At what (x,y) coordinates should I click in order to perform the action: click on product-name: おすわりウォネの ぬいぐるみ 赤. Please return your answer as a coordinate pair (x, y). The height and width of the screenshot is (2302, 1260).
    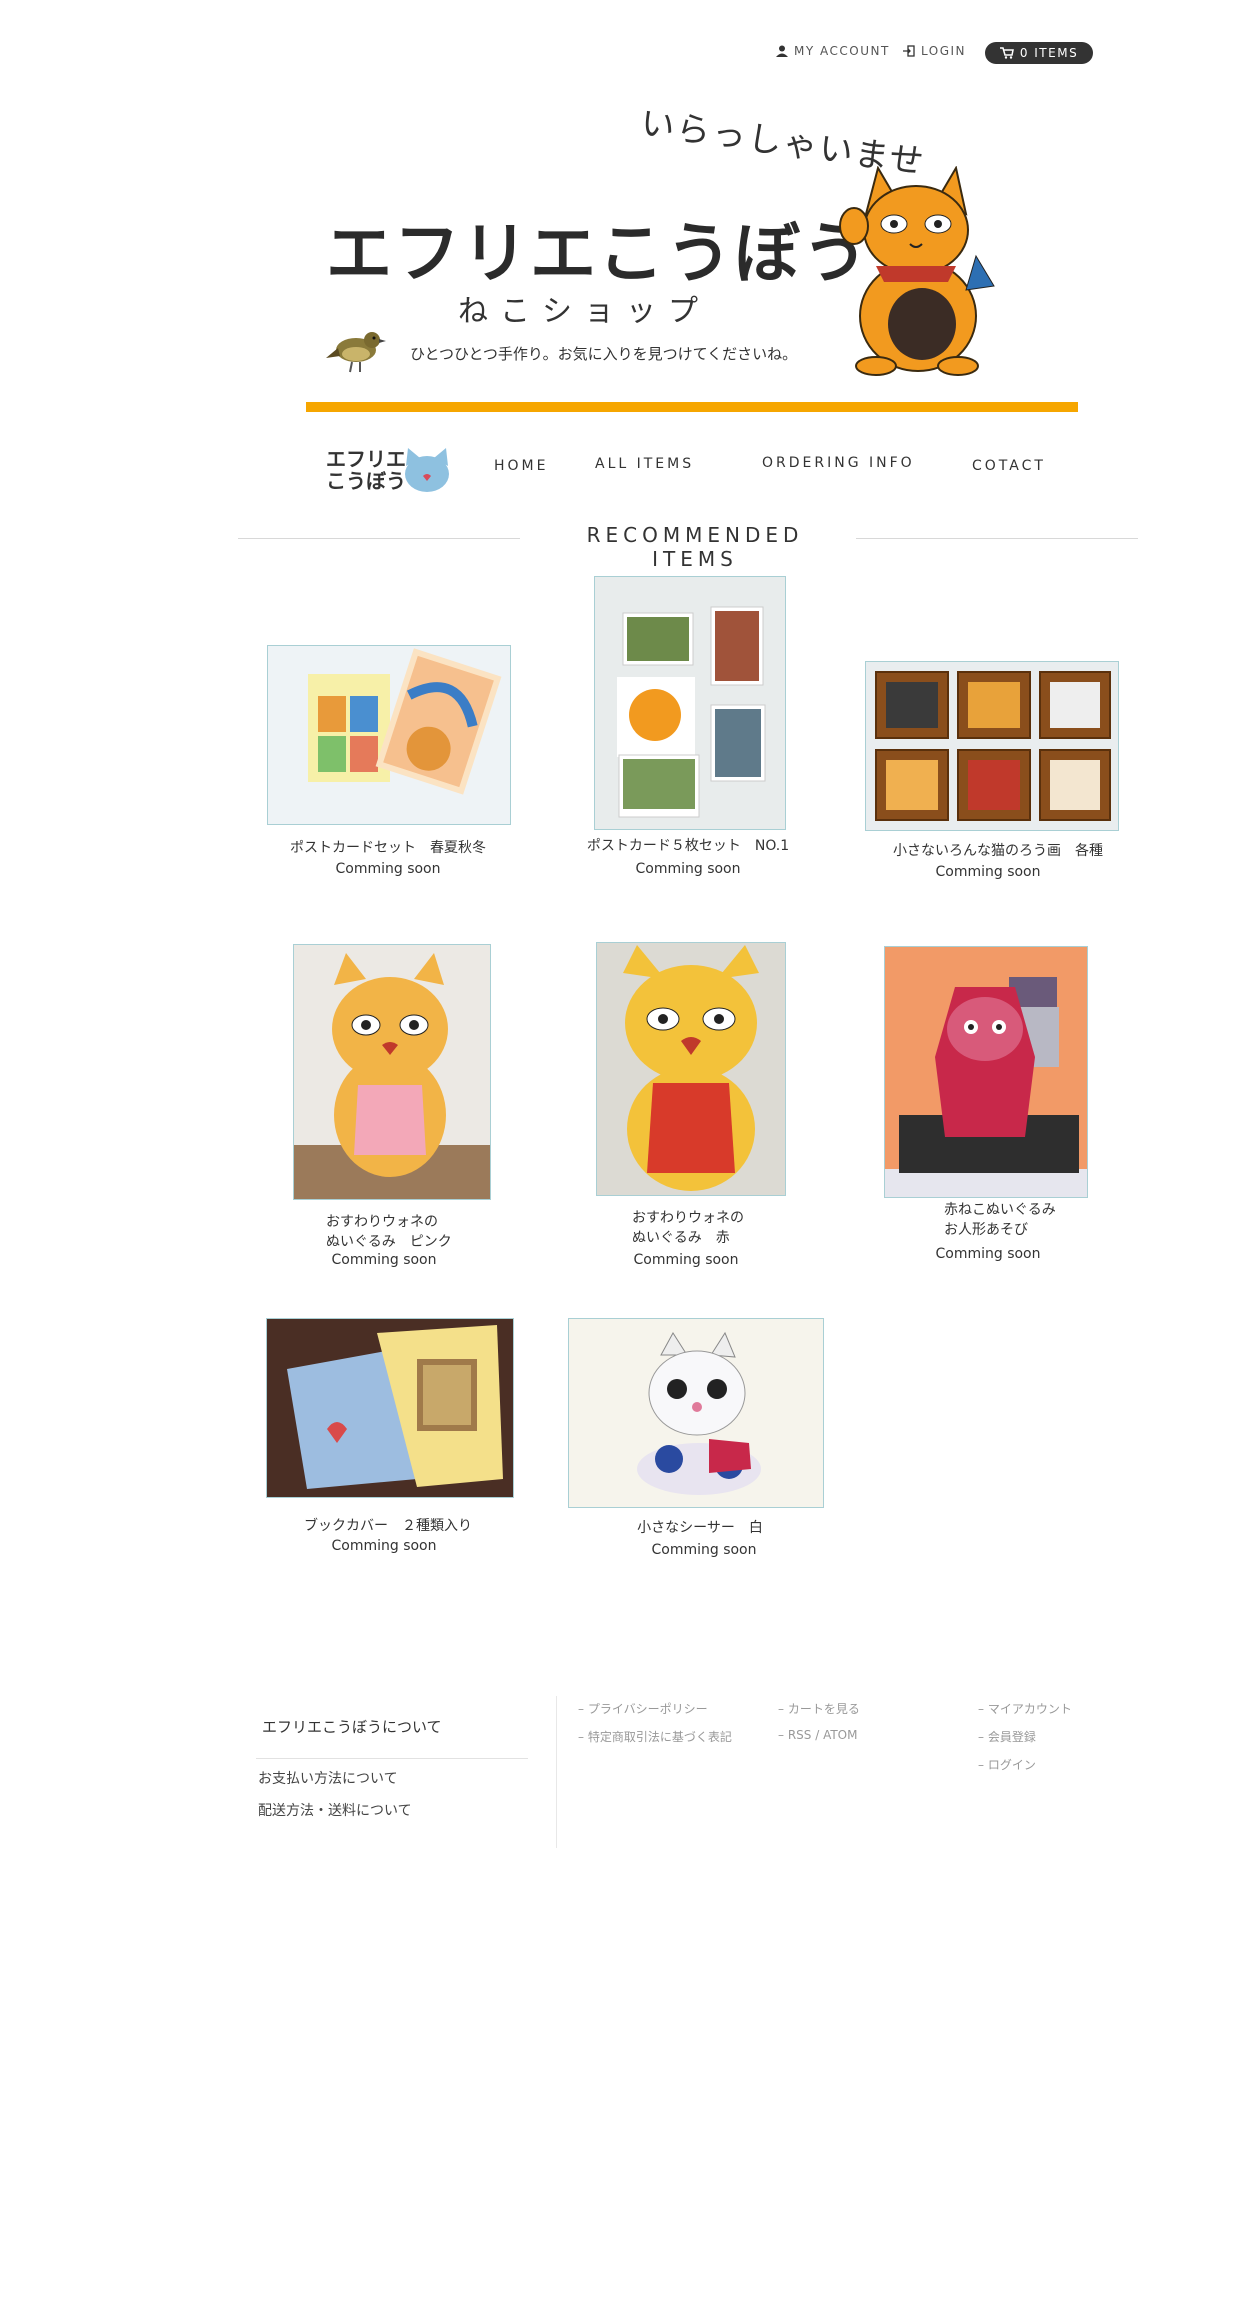
    Looking at the image, I should click on (688, 1228).